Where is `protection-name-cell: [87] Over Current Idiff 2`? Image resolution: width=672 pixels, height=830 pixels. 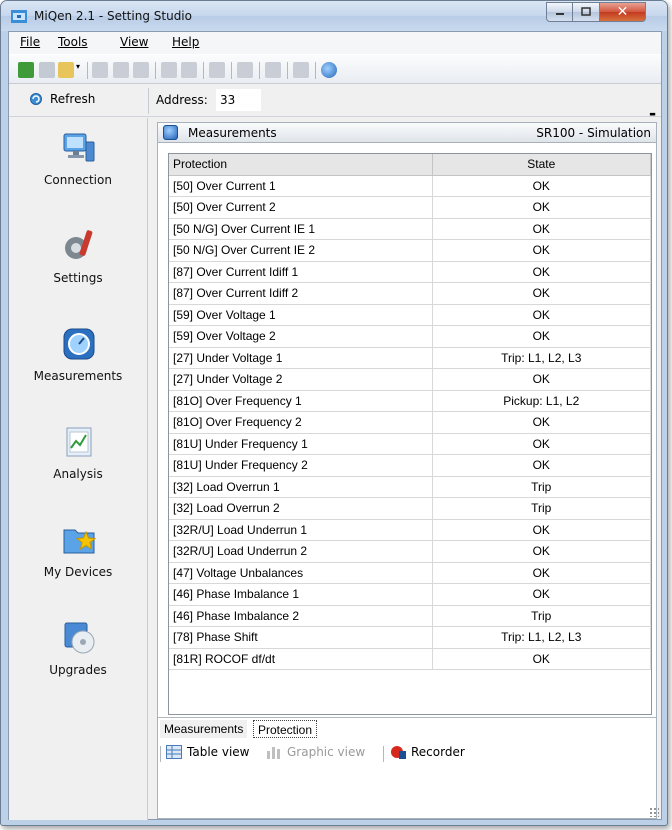
protection-name-cell: [87] Over Current Idiff 2 is located at coordinates (301, 293).